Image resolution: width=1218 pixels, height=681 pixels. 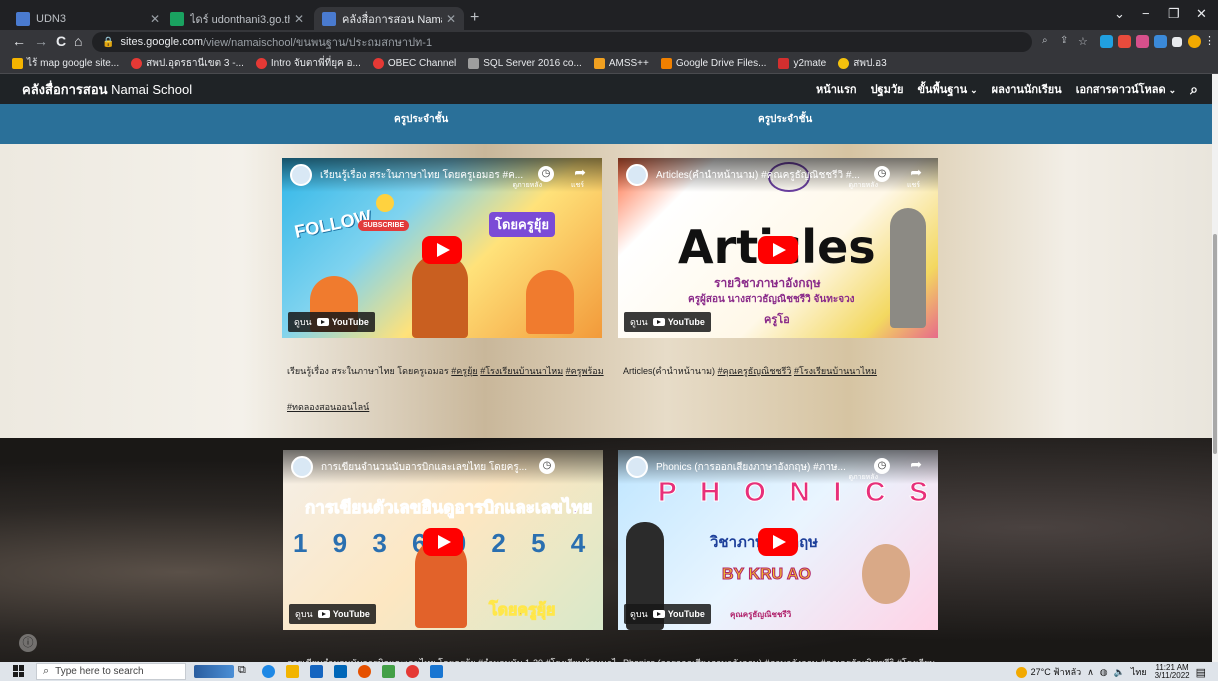 What do you see at coordinates (1104, 672) in the screenshot?
I see `network-icon: ◍` at bounding box center [1104, 672].